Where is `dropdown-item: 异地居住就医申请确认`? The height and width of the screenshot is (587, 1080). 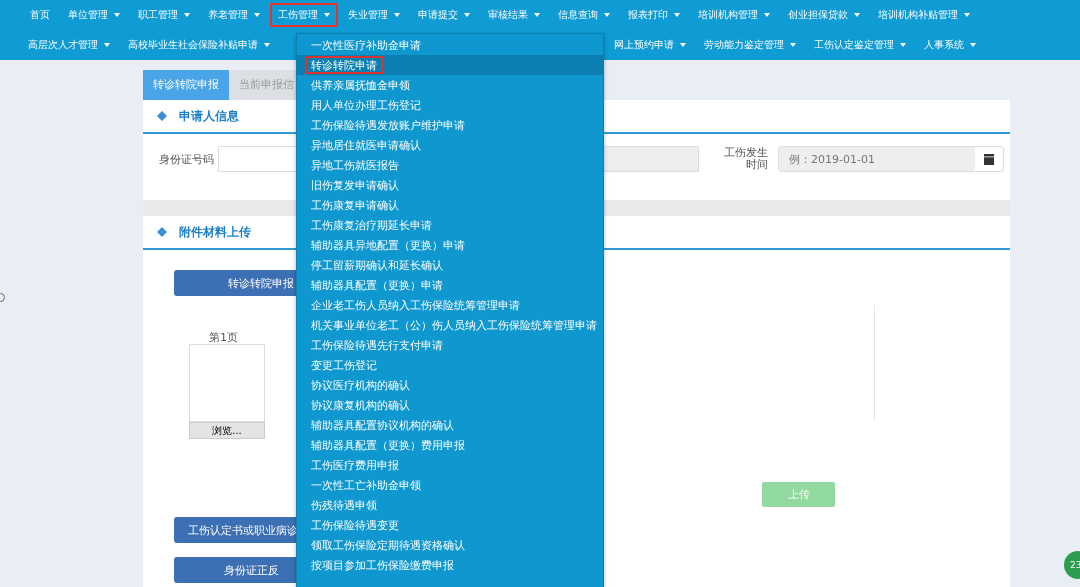
dropdown-item: 异地居住就医申请确认 is located at coordinates (450, 145).